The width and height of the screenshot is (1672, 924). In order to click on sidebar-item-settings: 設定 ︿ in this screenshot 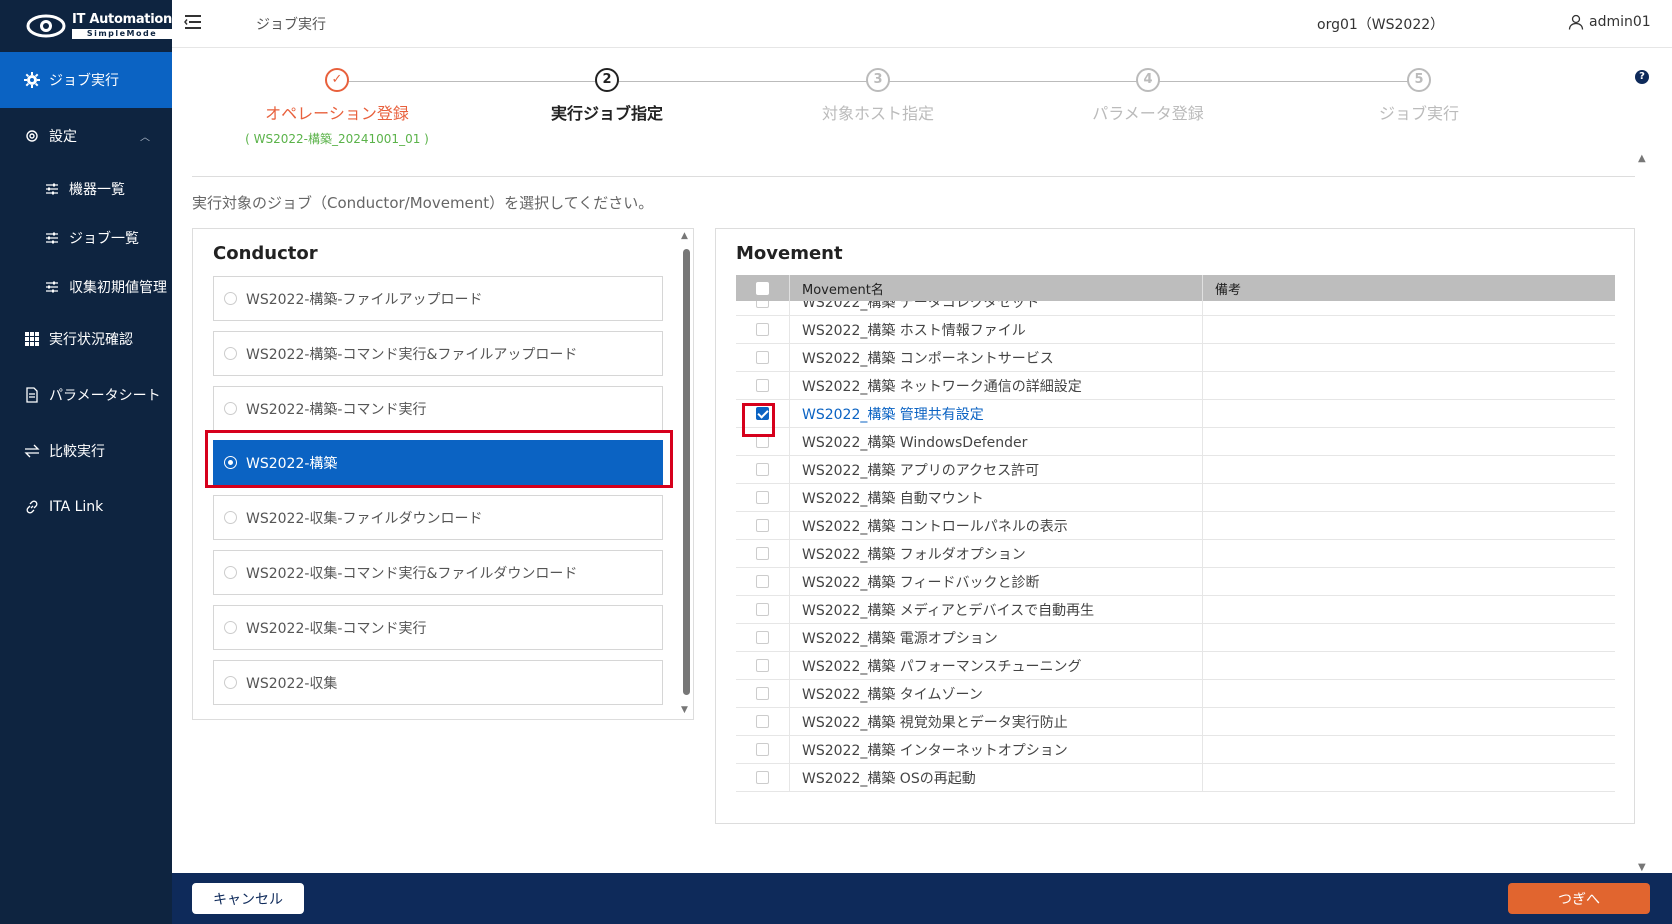, I will do `click(86, 136)`.